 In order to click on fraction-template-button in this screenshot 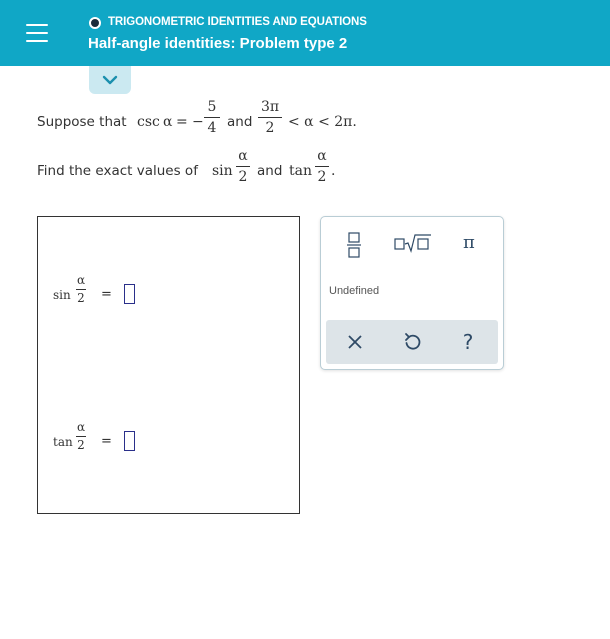, I will do `click(354, 245)`.